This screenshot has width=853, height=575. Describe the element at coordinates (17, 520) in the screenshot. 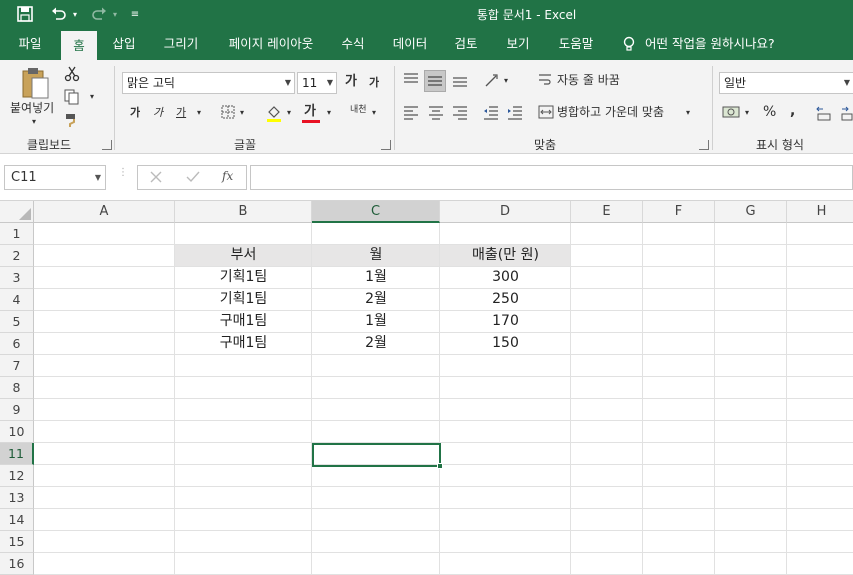

I see `row-header-14: 14` at that location.